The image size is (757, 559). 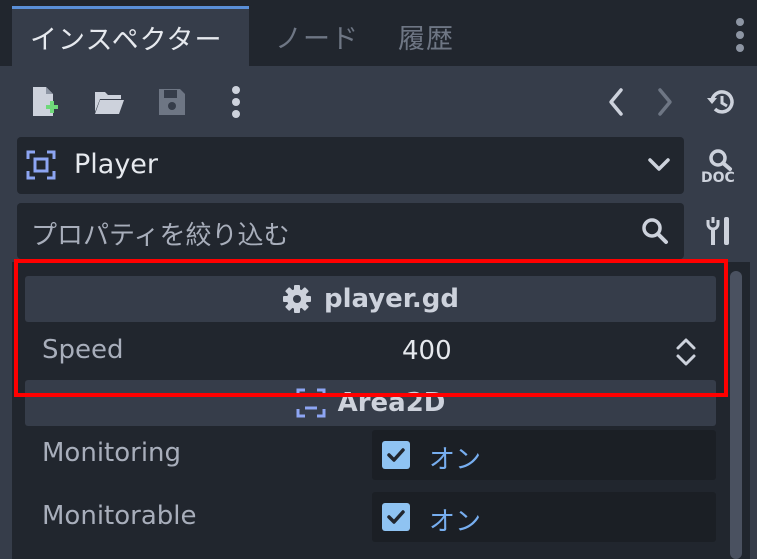 I want to click on monitoring-value: オン, so click(x=455, y=460).